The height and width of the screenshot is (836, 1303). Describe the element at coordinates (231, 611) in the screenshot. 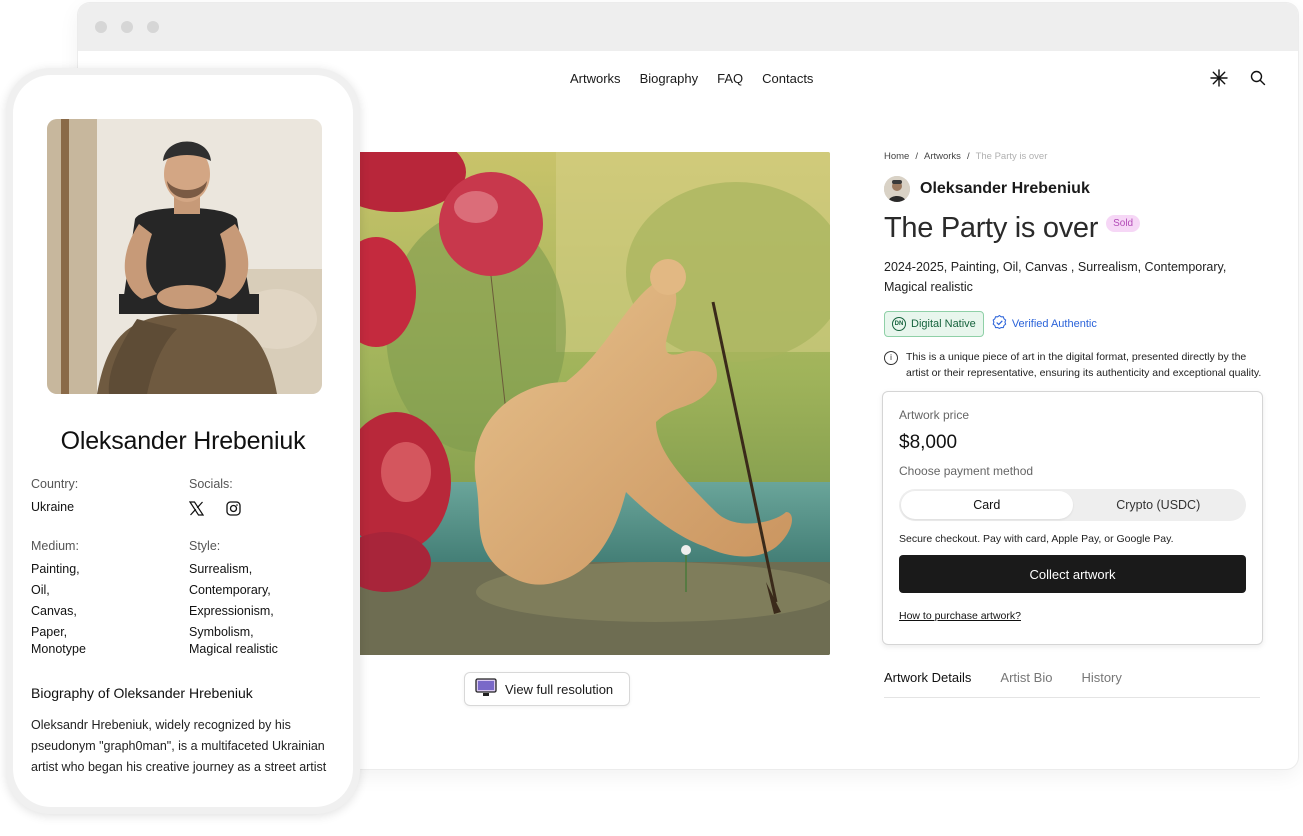

I see `style-item: Expressionism,` at that location.